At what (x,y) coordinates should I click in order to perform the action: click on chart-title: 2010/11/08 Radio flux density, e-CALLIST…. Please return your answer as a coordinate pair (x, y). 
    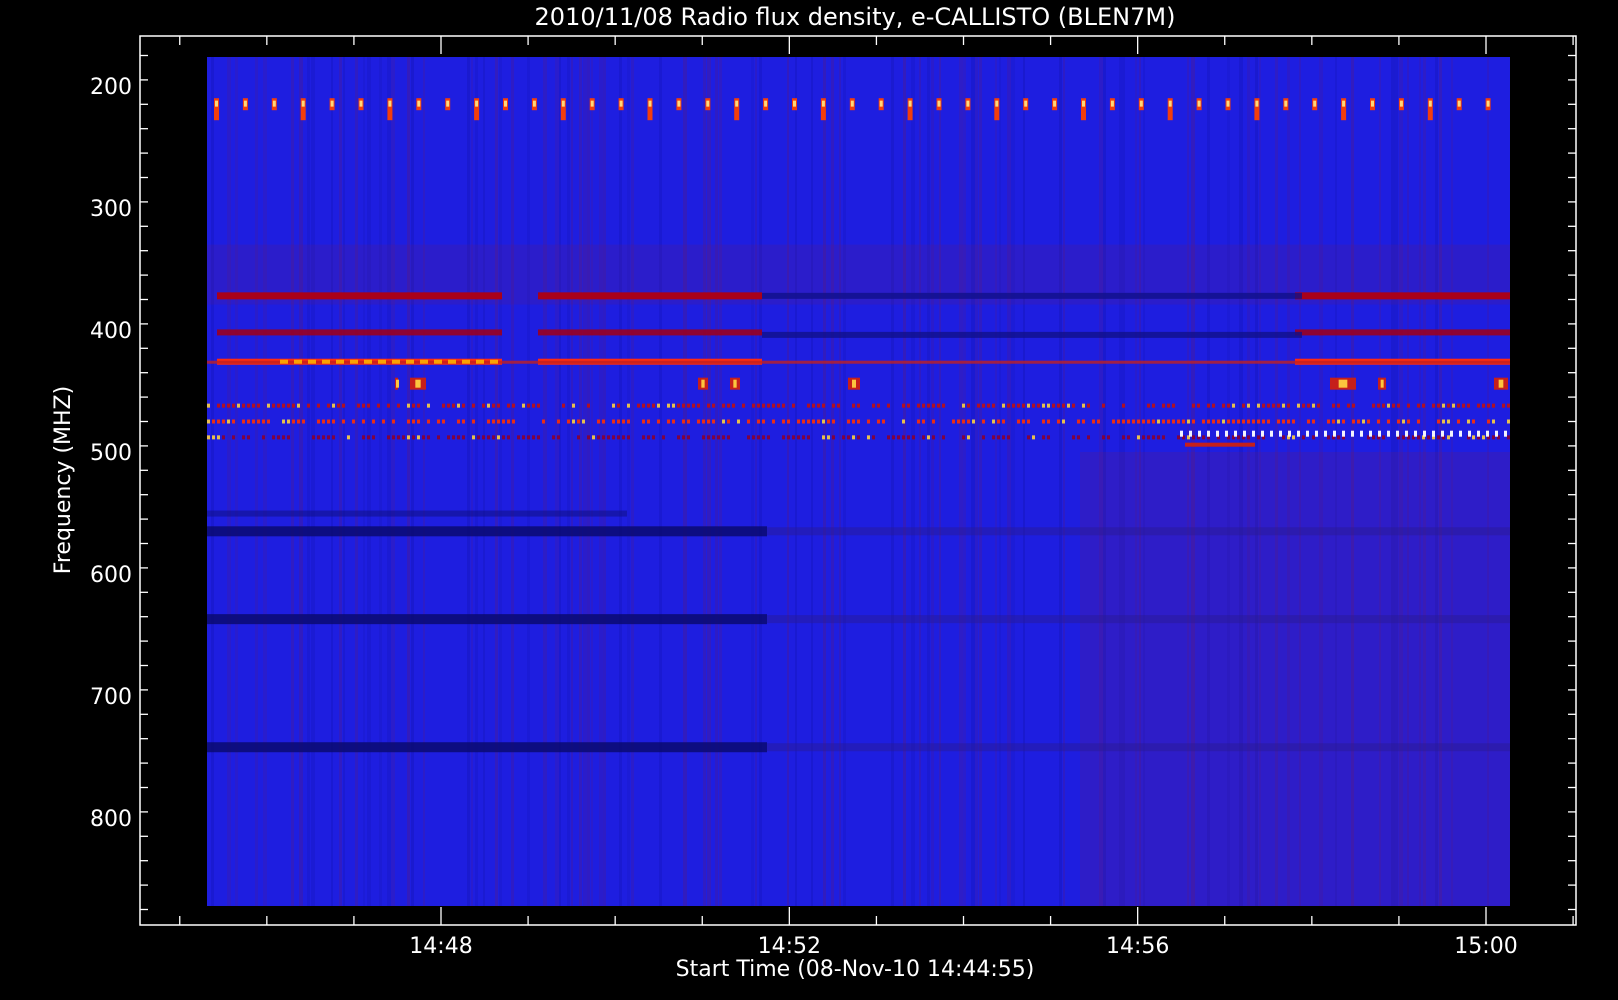
    Looking at the image, I should click on (855, 17).